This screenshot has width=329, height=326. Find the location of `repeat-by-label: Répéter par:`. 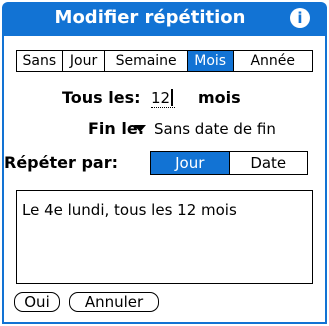

repeat-by-label: Répéter par: is located at coordinates (61, 162).